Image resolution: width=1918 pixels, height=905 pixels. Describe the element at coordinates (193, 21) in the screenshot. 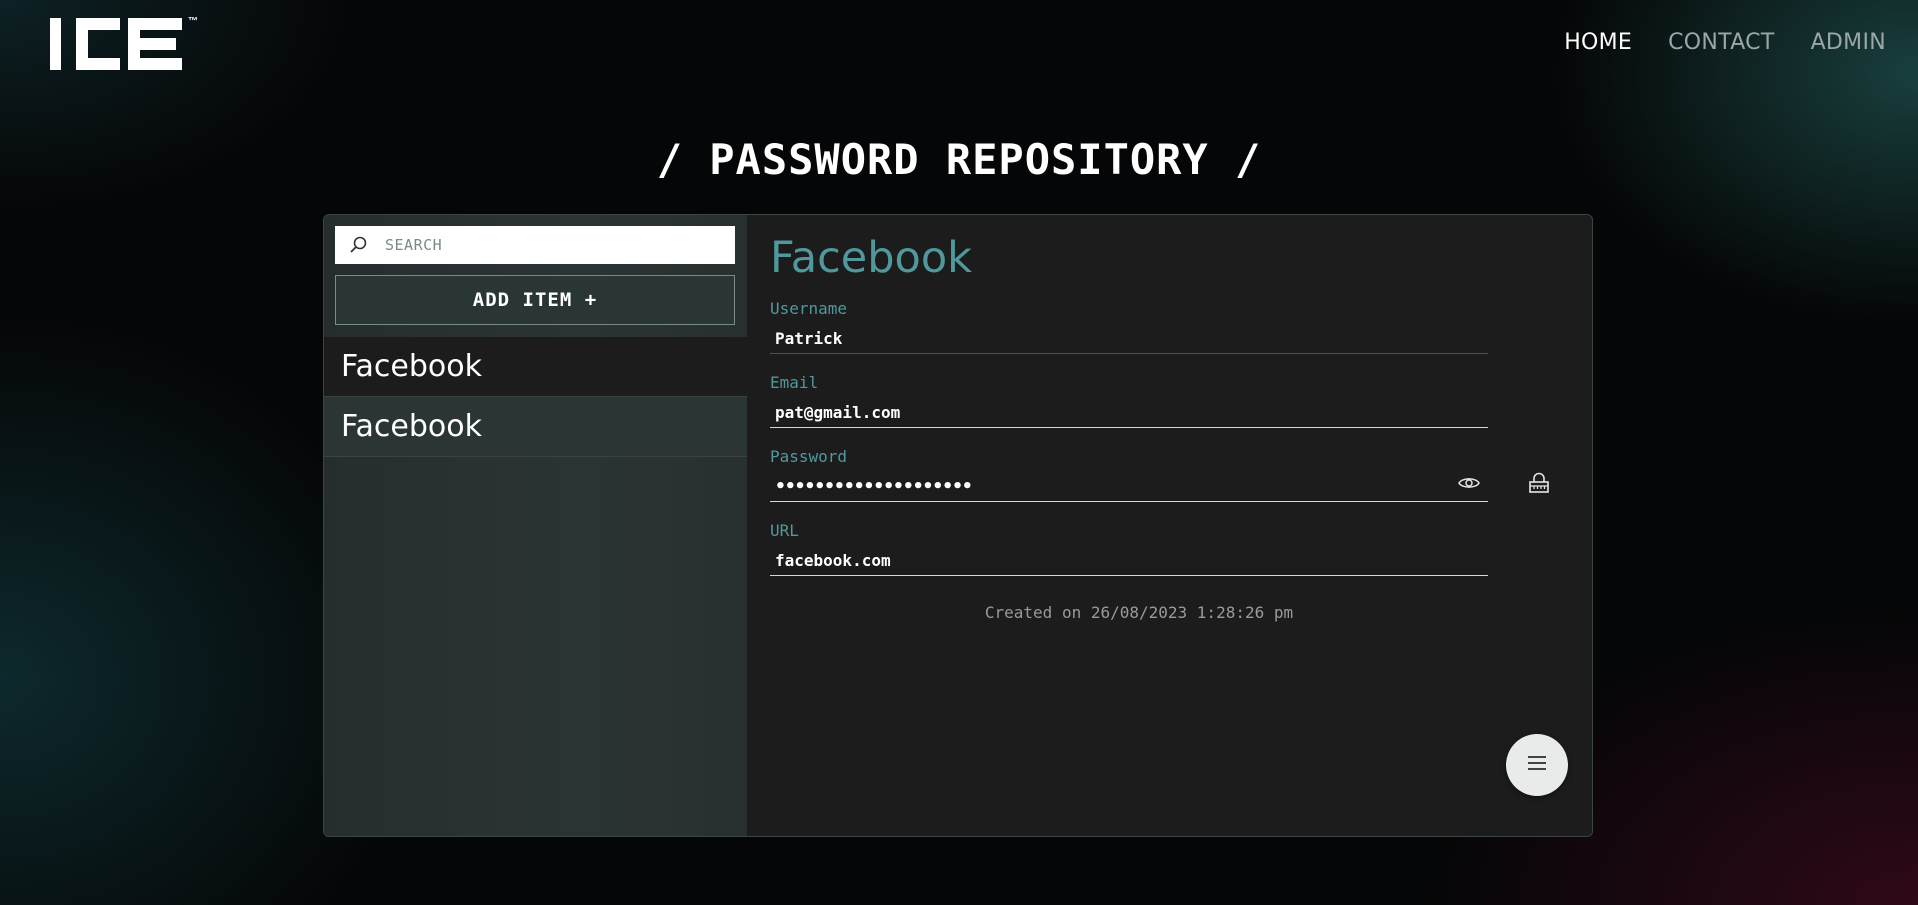

I see `trademark-symbol: ™` at that location.